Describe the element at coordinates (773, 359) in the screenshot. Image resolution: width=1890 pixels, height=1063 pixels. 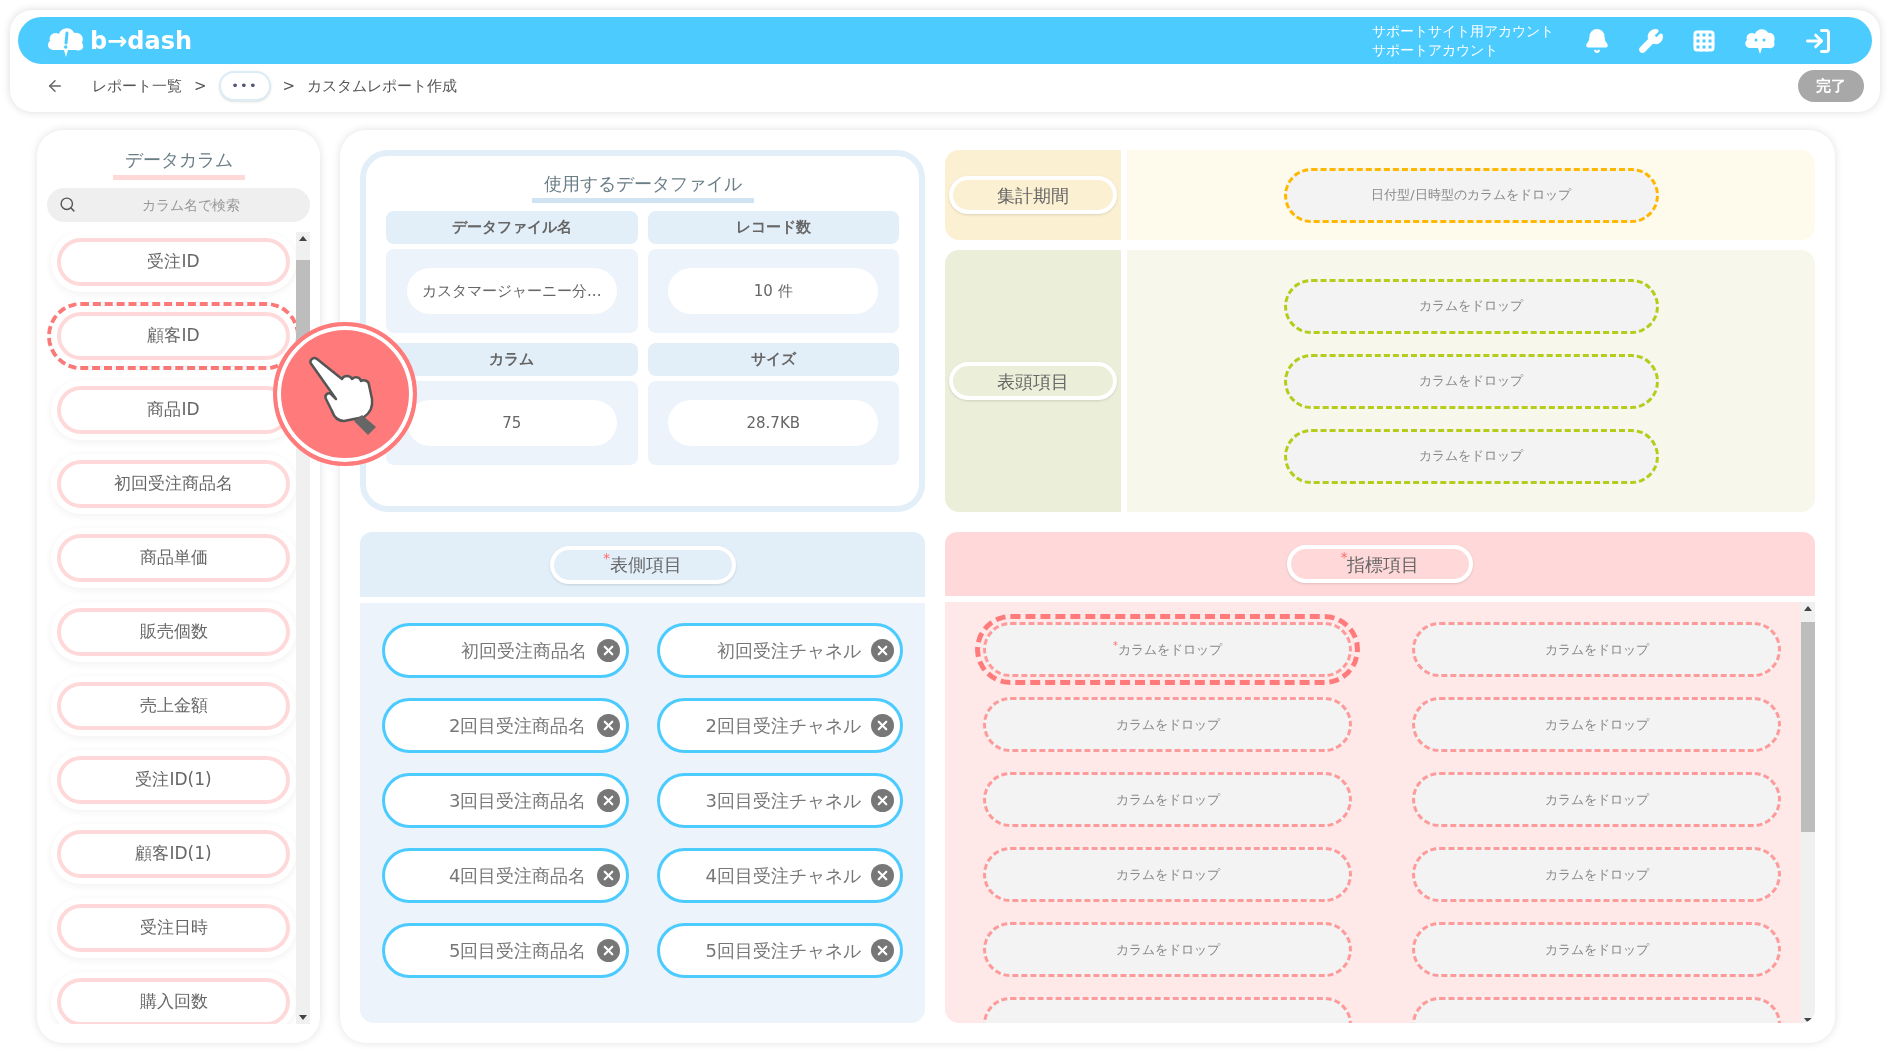
I see `field-label: サイズ` at that location.